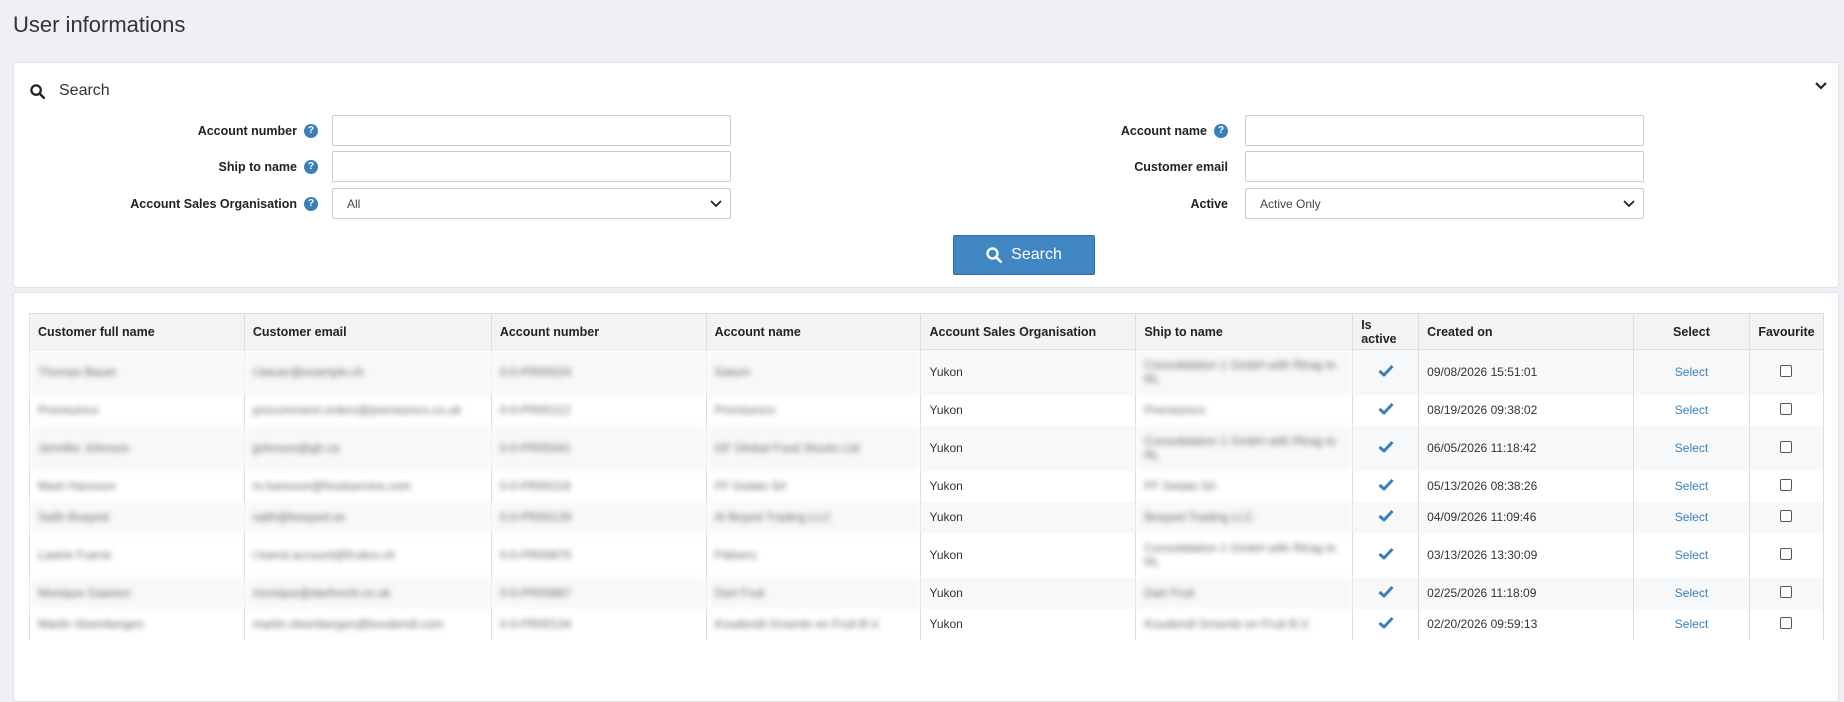  What do you see at coordinates (598, 372) in the screenshot?
I see `cell-account-number: 0-0-PR00024` at bounding box center [598, 372].